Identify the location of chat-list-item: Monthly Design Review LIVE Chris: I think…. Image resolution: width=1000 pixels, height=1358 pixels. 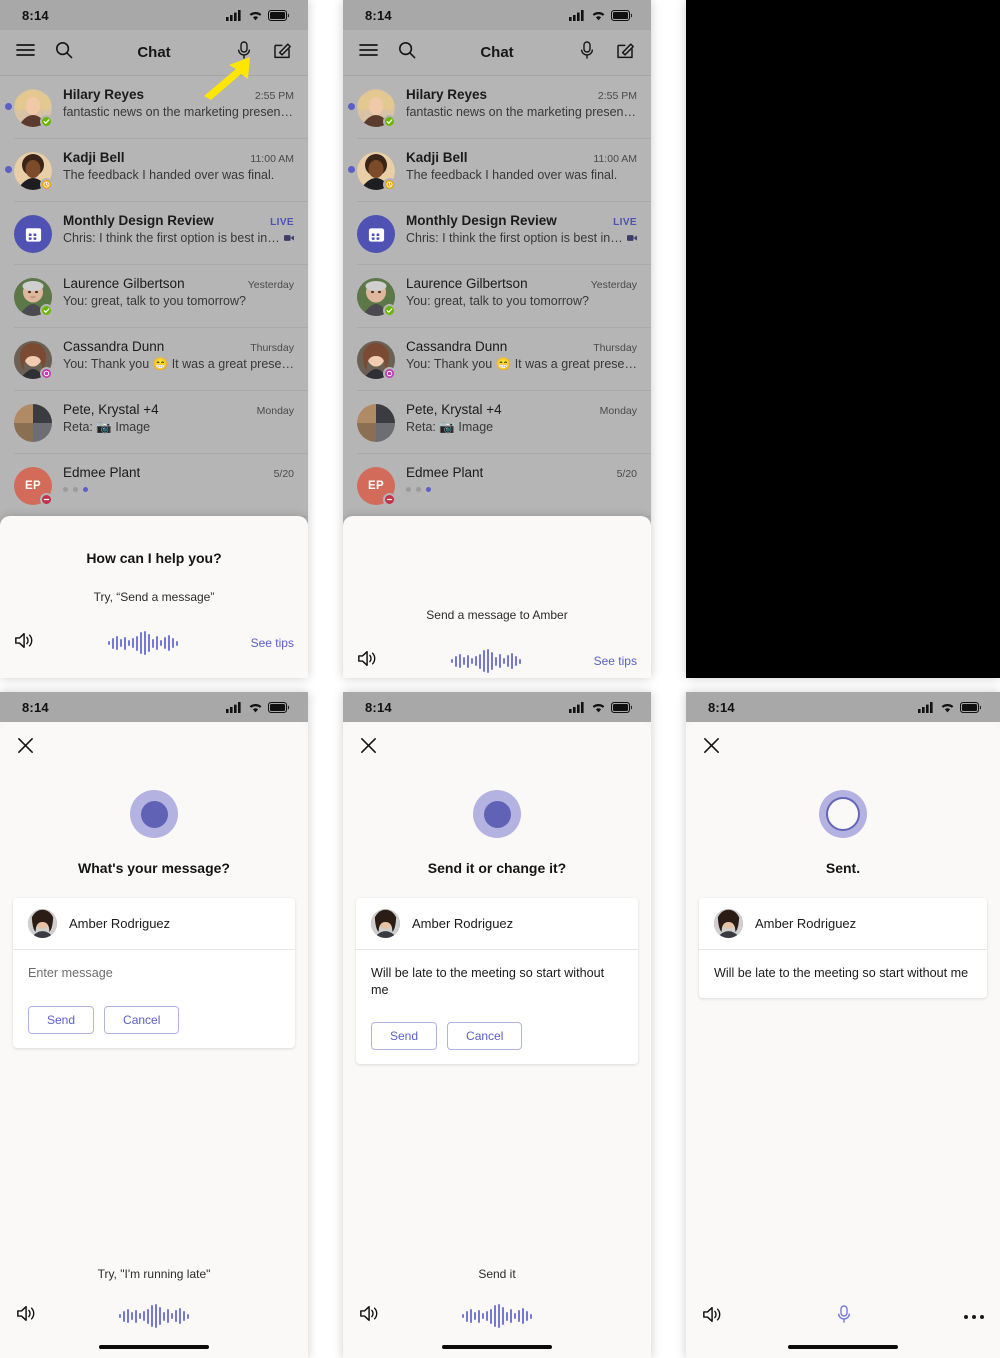
(504, 233).